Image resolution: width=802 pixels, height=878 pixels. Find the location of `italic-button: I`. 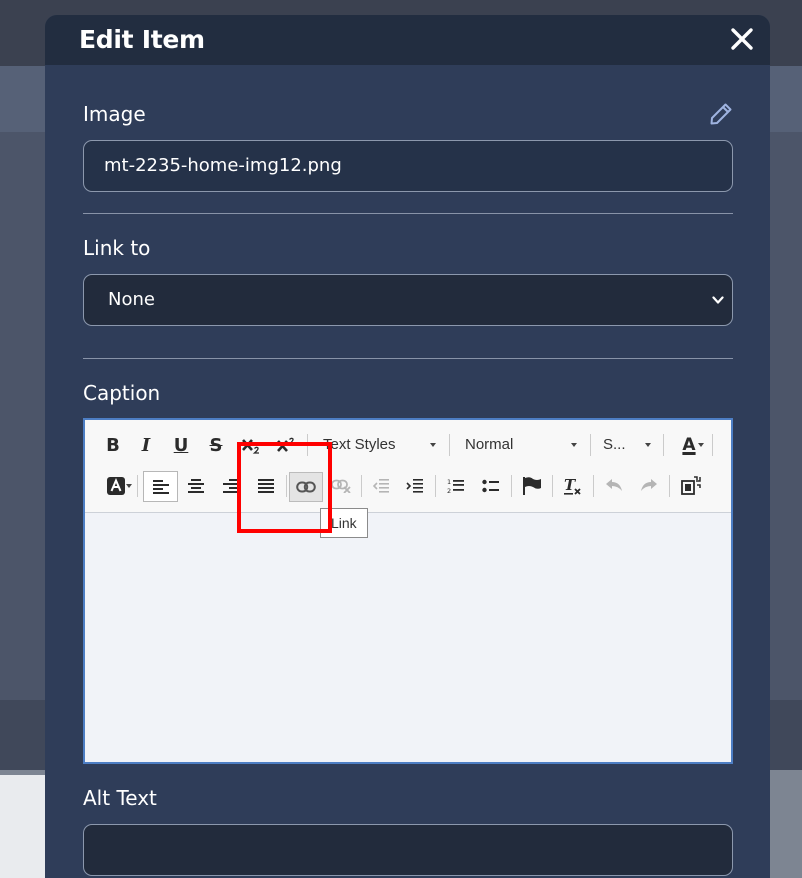

italic-button: I is located at coordinates (146, 445).